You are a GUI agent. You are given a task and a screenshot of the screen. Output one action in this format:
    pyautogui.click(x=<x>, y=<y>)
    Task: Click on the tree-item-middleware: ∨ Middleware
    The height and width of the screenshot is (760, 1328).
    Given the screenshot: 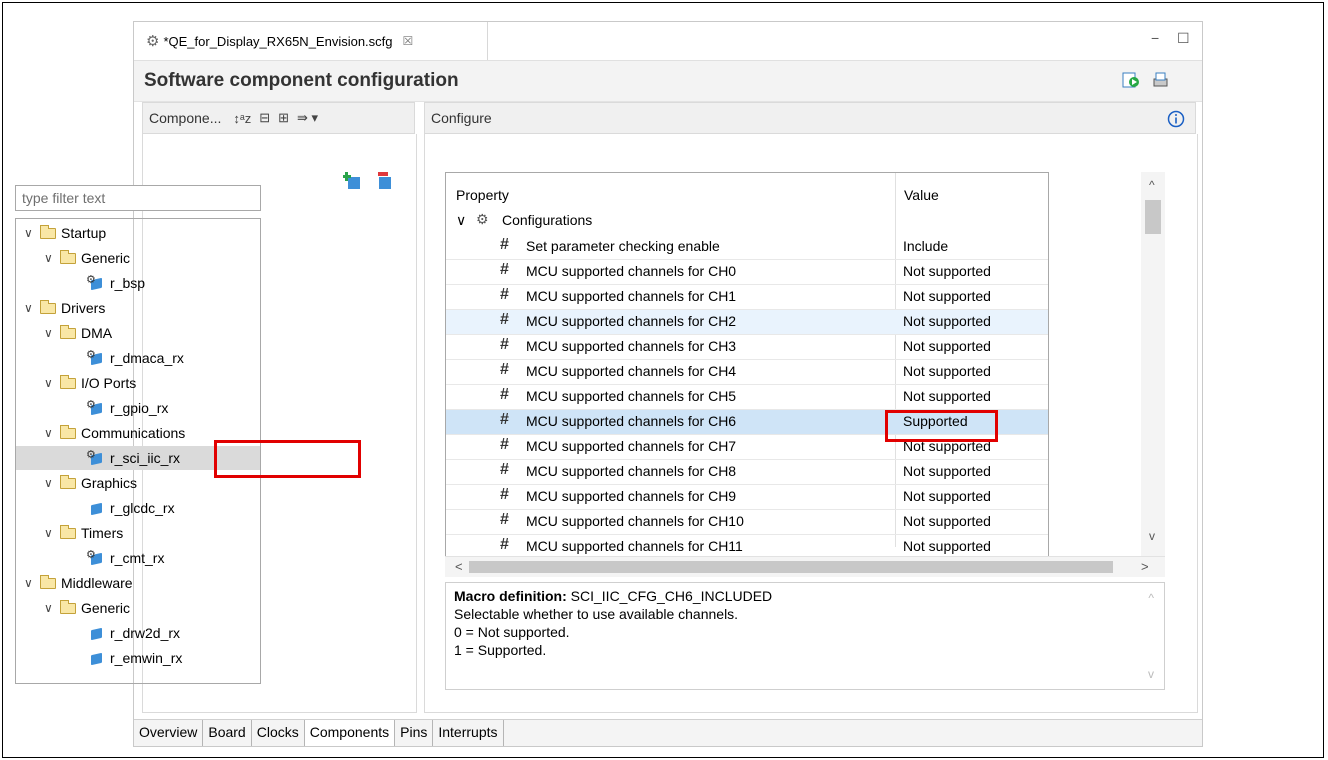 What is the action you would take?
    pyautogui.click(x=78, y=583)
    